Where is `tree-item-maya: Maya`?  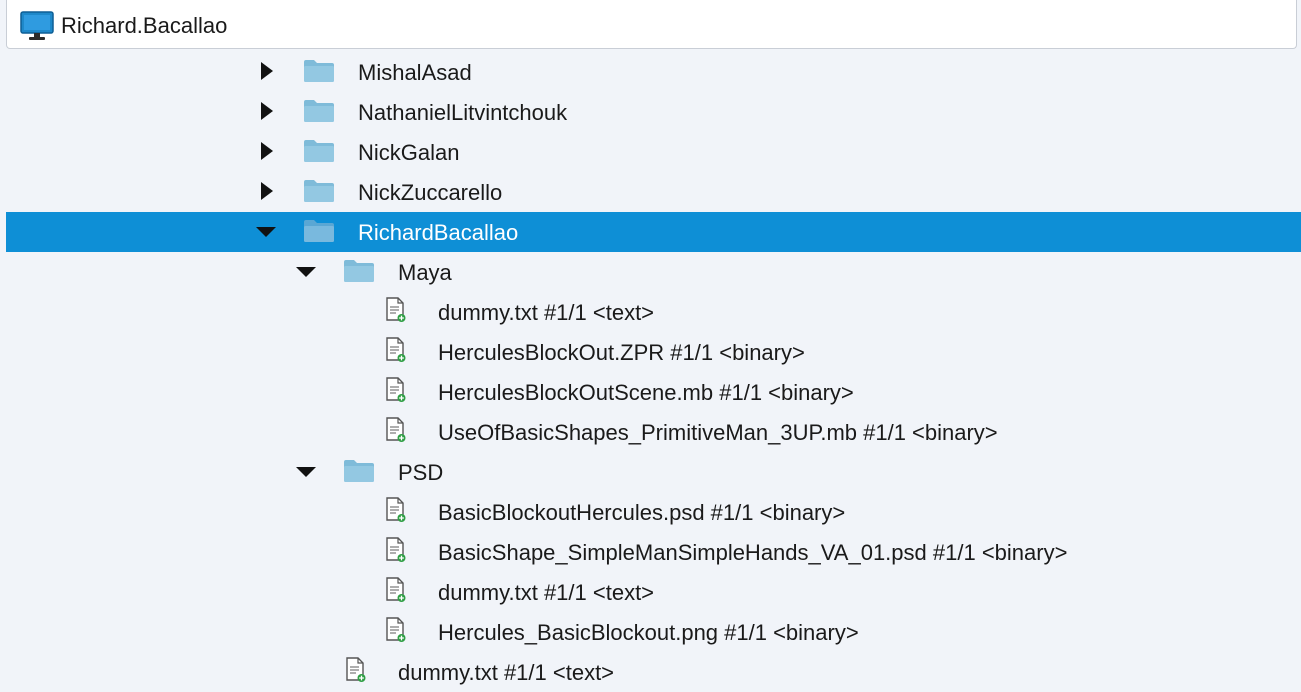 tree-item-maya: Maya is located at coordinates (653, 272).